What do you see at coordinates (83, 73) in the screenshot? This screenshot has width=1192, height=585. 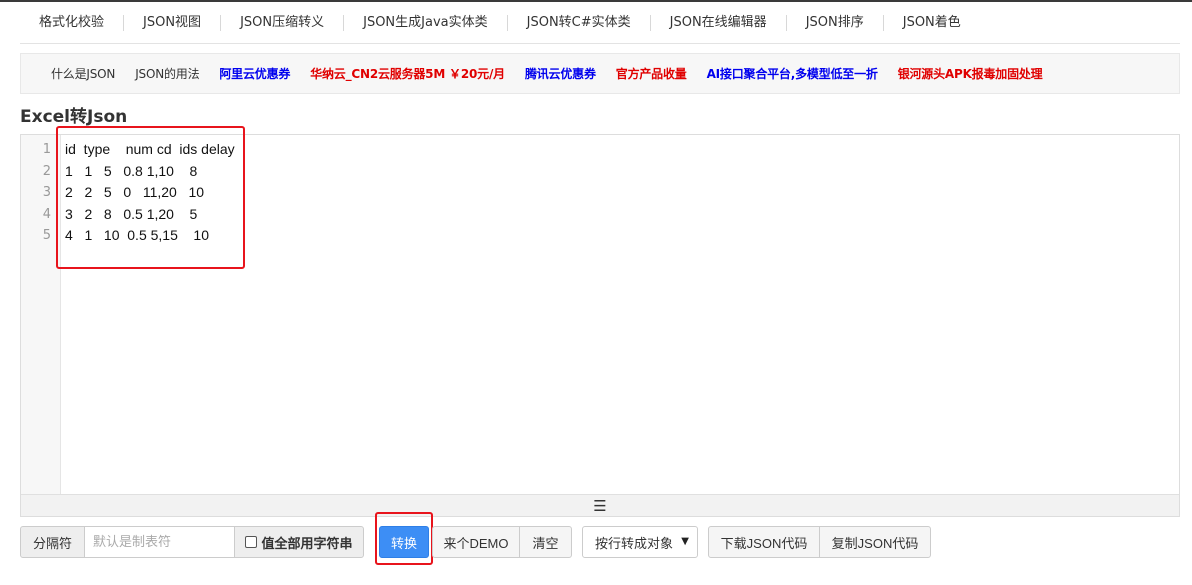 I see `link-what-is-json: 什么是JSON` at bounding box center [83, 73].